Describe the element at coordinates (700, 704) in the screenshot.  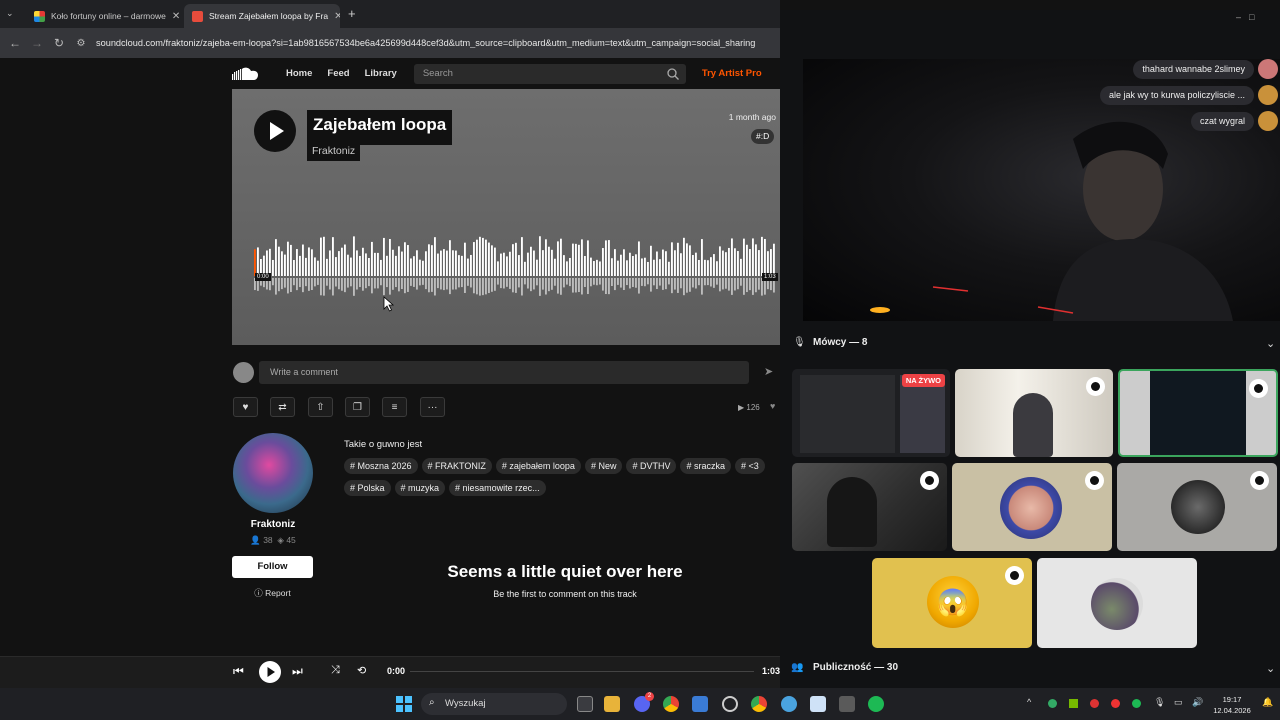
I see `app-icon` at that location.